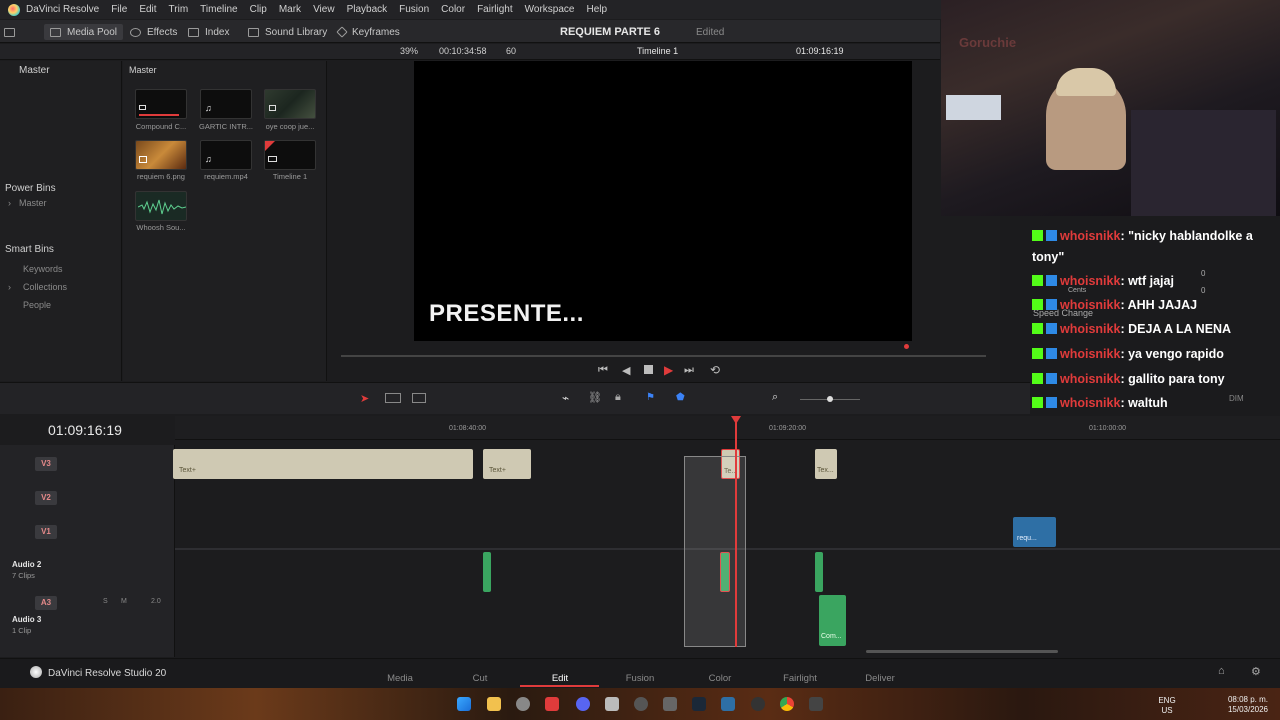  Describe the element at coordinates (464, 704) in the screenshot. I see `windows-start-icon` at that location.